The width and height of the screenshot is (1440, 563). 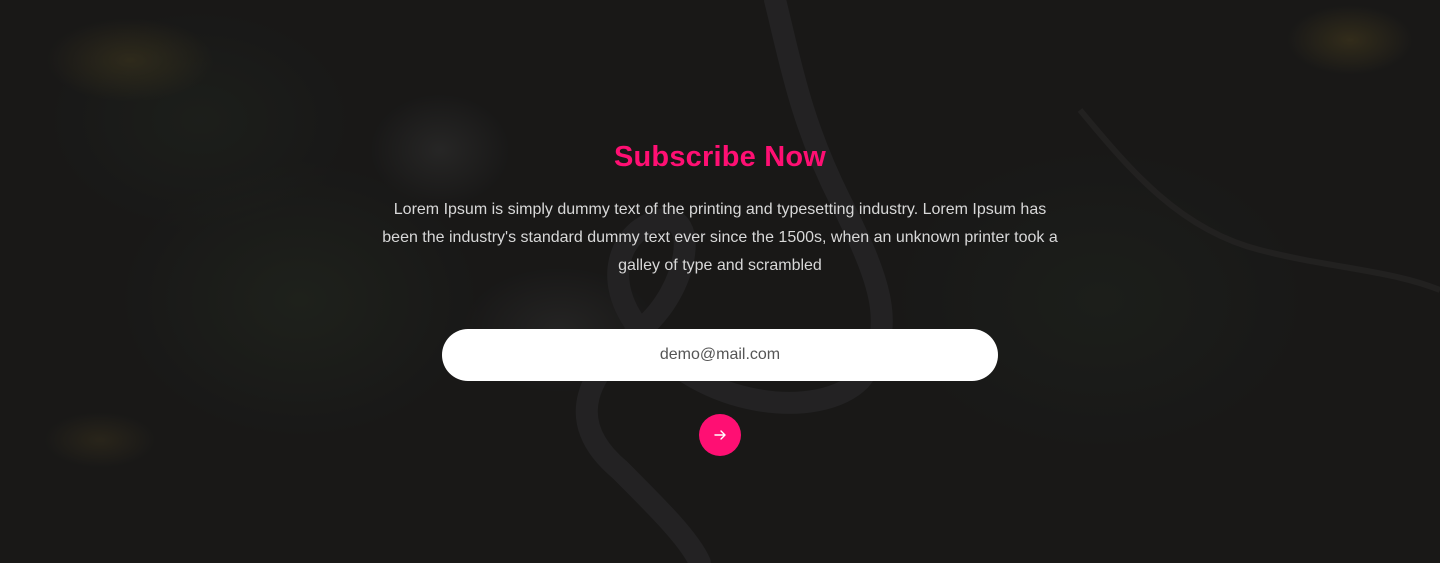 What do you see at coordinates (720, 355) in the screenshot?
I see `email-input` at bounding box center [720, 355].